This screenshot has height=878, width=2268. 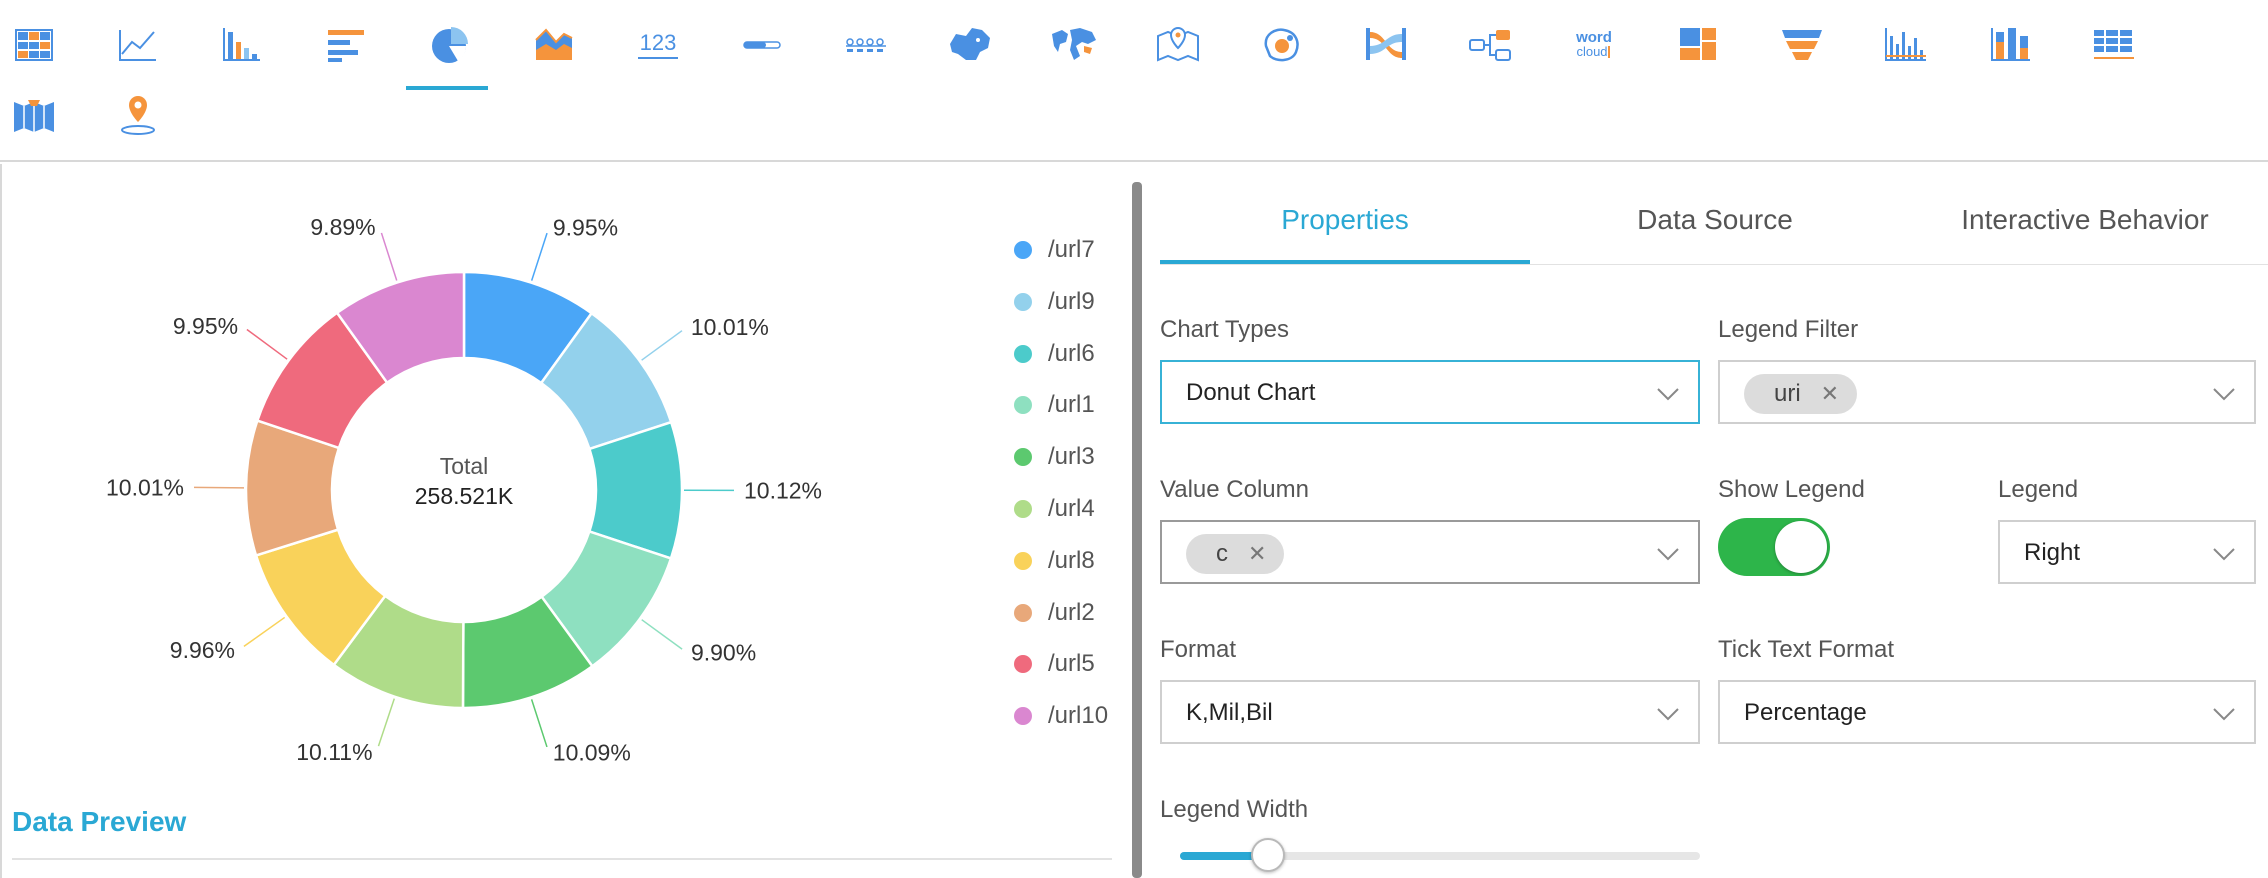 I want to click on value-column-select: c ✕, so click(x=1430, y=552).